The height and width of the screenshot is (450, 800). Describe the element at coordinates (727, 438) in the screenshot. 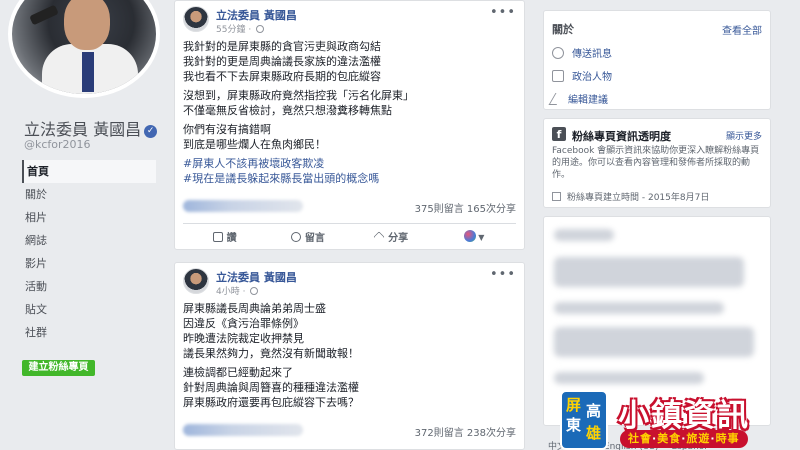

I see `watermark-tag: 時事` at that location.